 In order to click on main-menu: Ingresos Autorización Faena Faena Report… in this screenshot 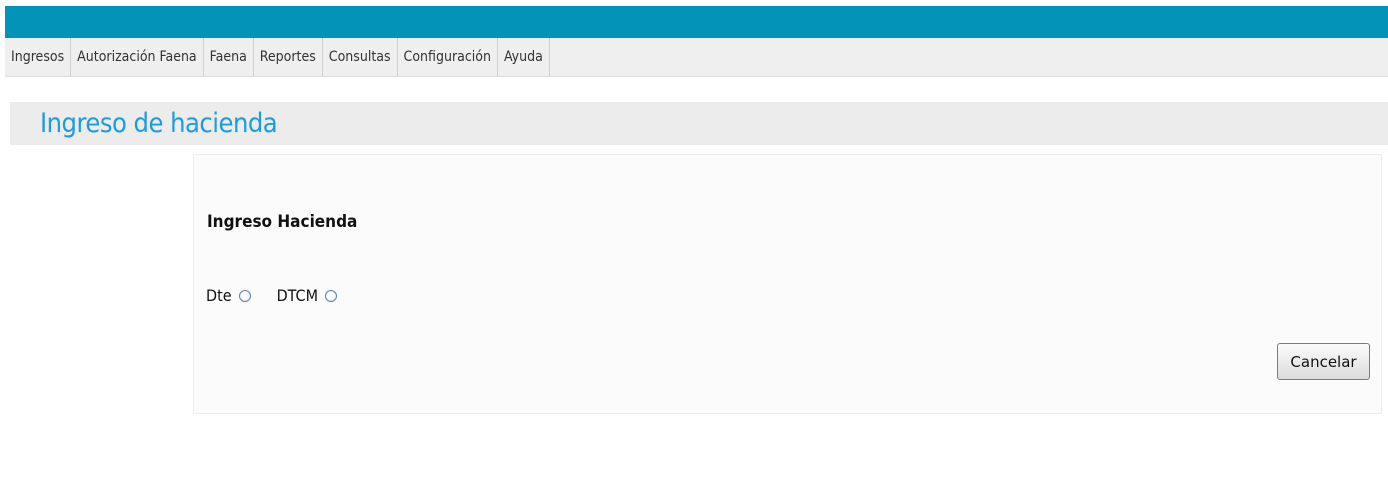, I will do `click(696, 57)`.